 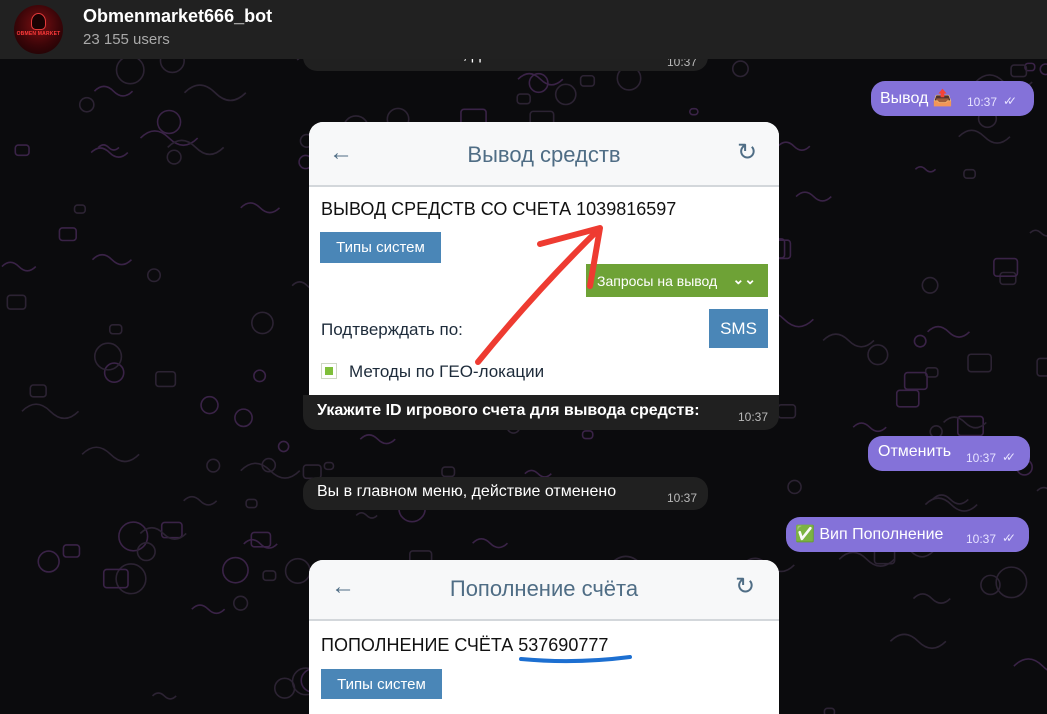 I want to click on outgoing-message: Отменить 10:37 ✓✓, so click(x=949, y=453).